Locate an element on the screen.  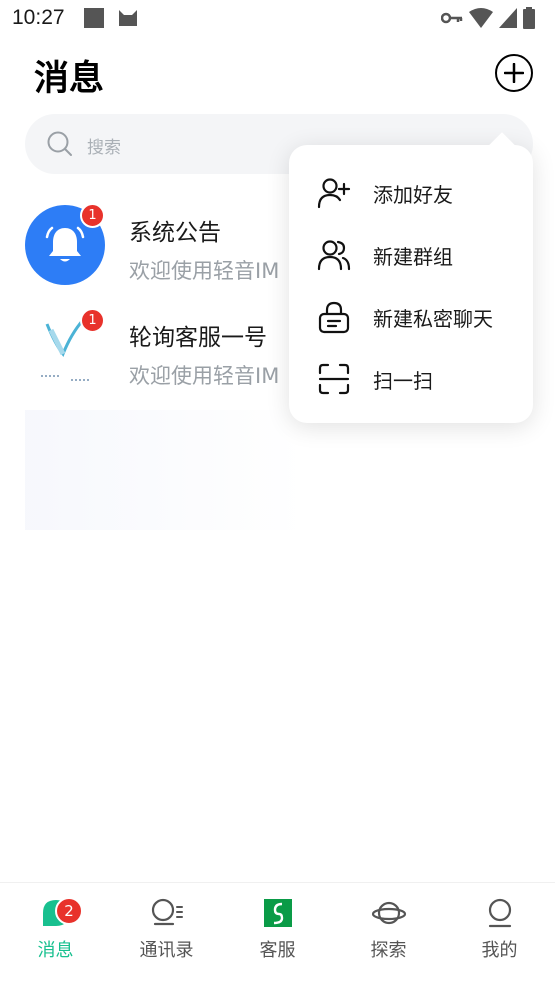
menu-item-add-friend: 添加好友 is located at coordinates (411, 192).